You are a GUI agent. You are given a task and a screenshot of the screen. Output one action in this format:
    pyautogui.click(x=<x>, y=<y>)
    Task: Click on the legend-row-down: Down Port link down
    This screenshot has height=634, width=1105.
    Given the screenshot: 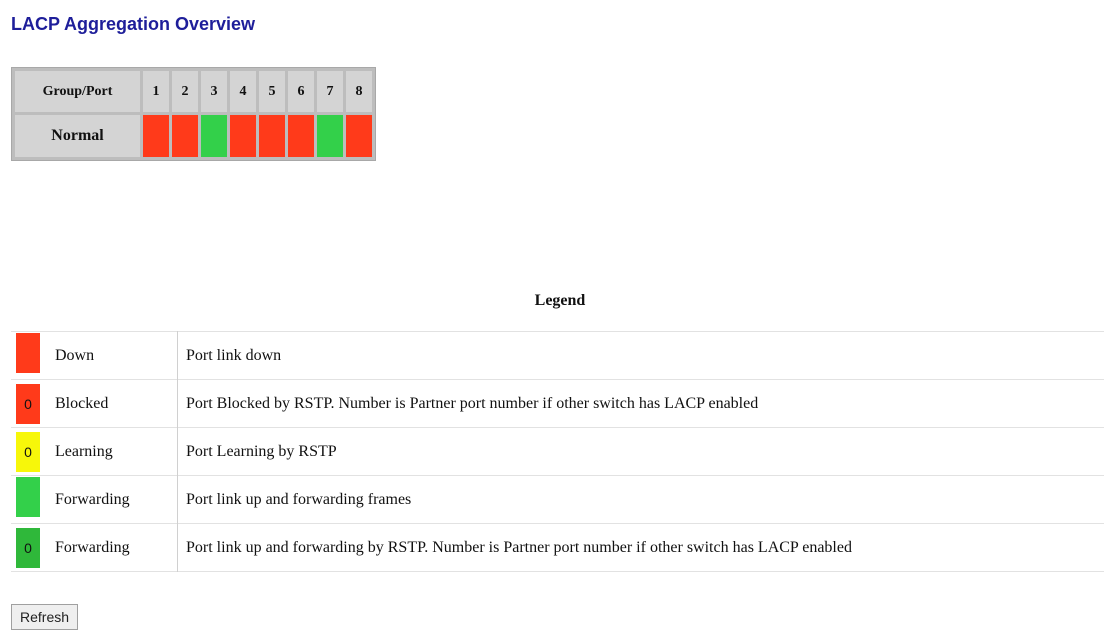 What is the action you would take?
    pyautogui.click(x=557, y=355)
    